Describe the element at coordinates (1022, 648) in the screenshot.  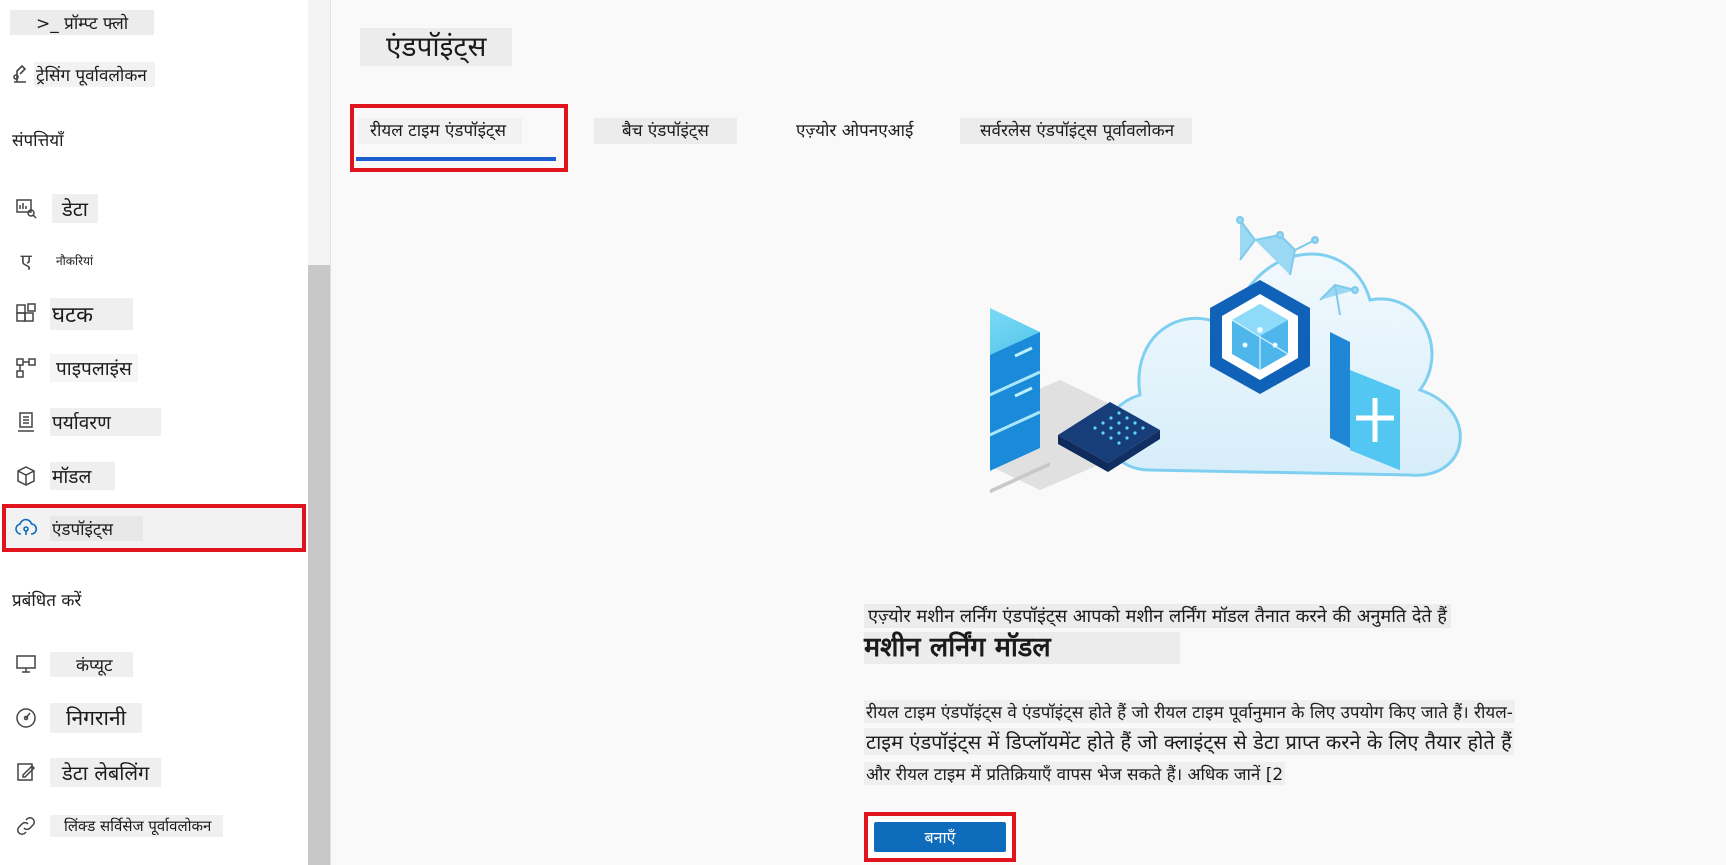
I see `endpoints-heading: मशीन लर्निंग मॉडल` at that location.